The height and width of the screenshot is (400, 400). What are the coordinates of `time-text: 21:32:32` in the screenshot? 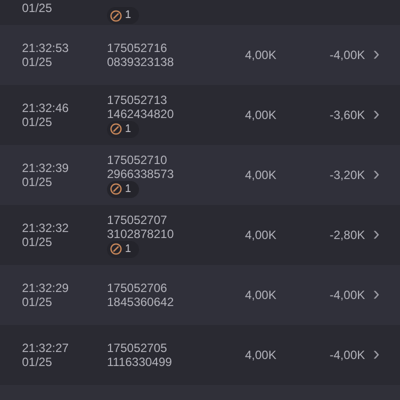 It's located at (46, 227).